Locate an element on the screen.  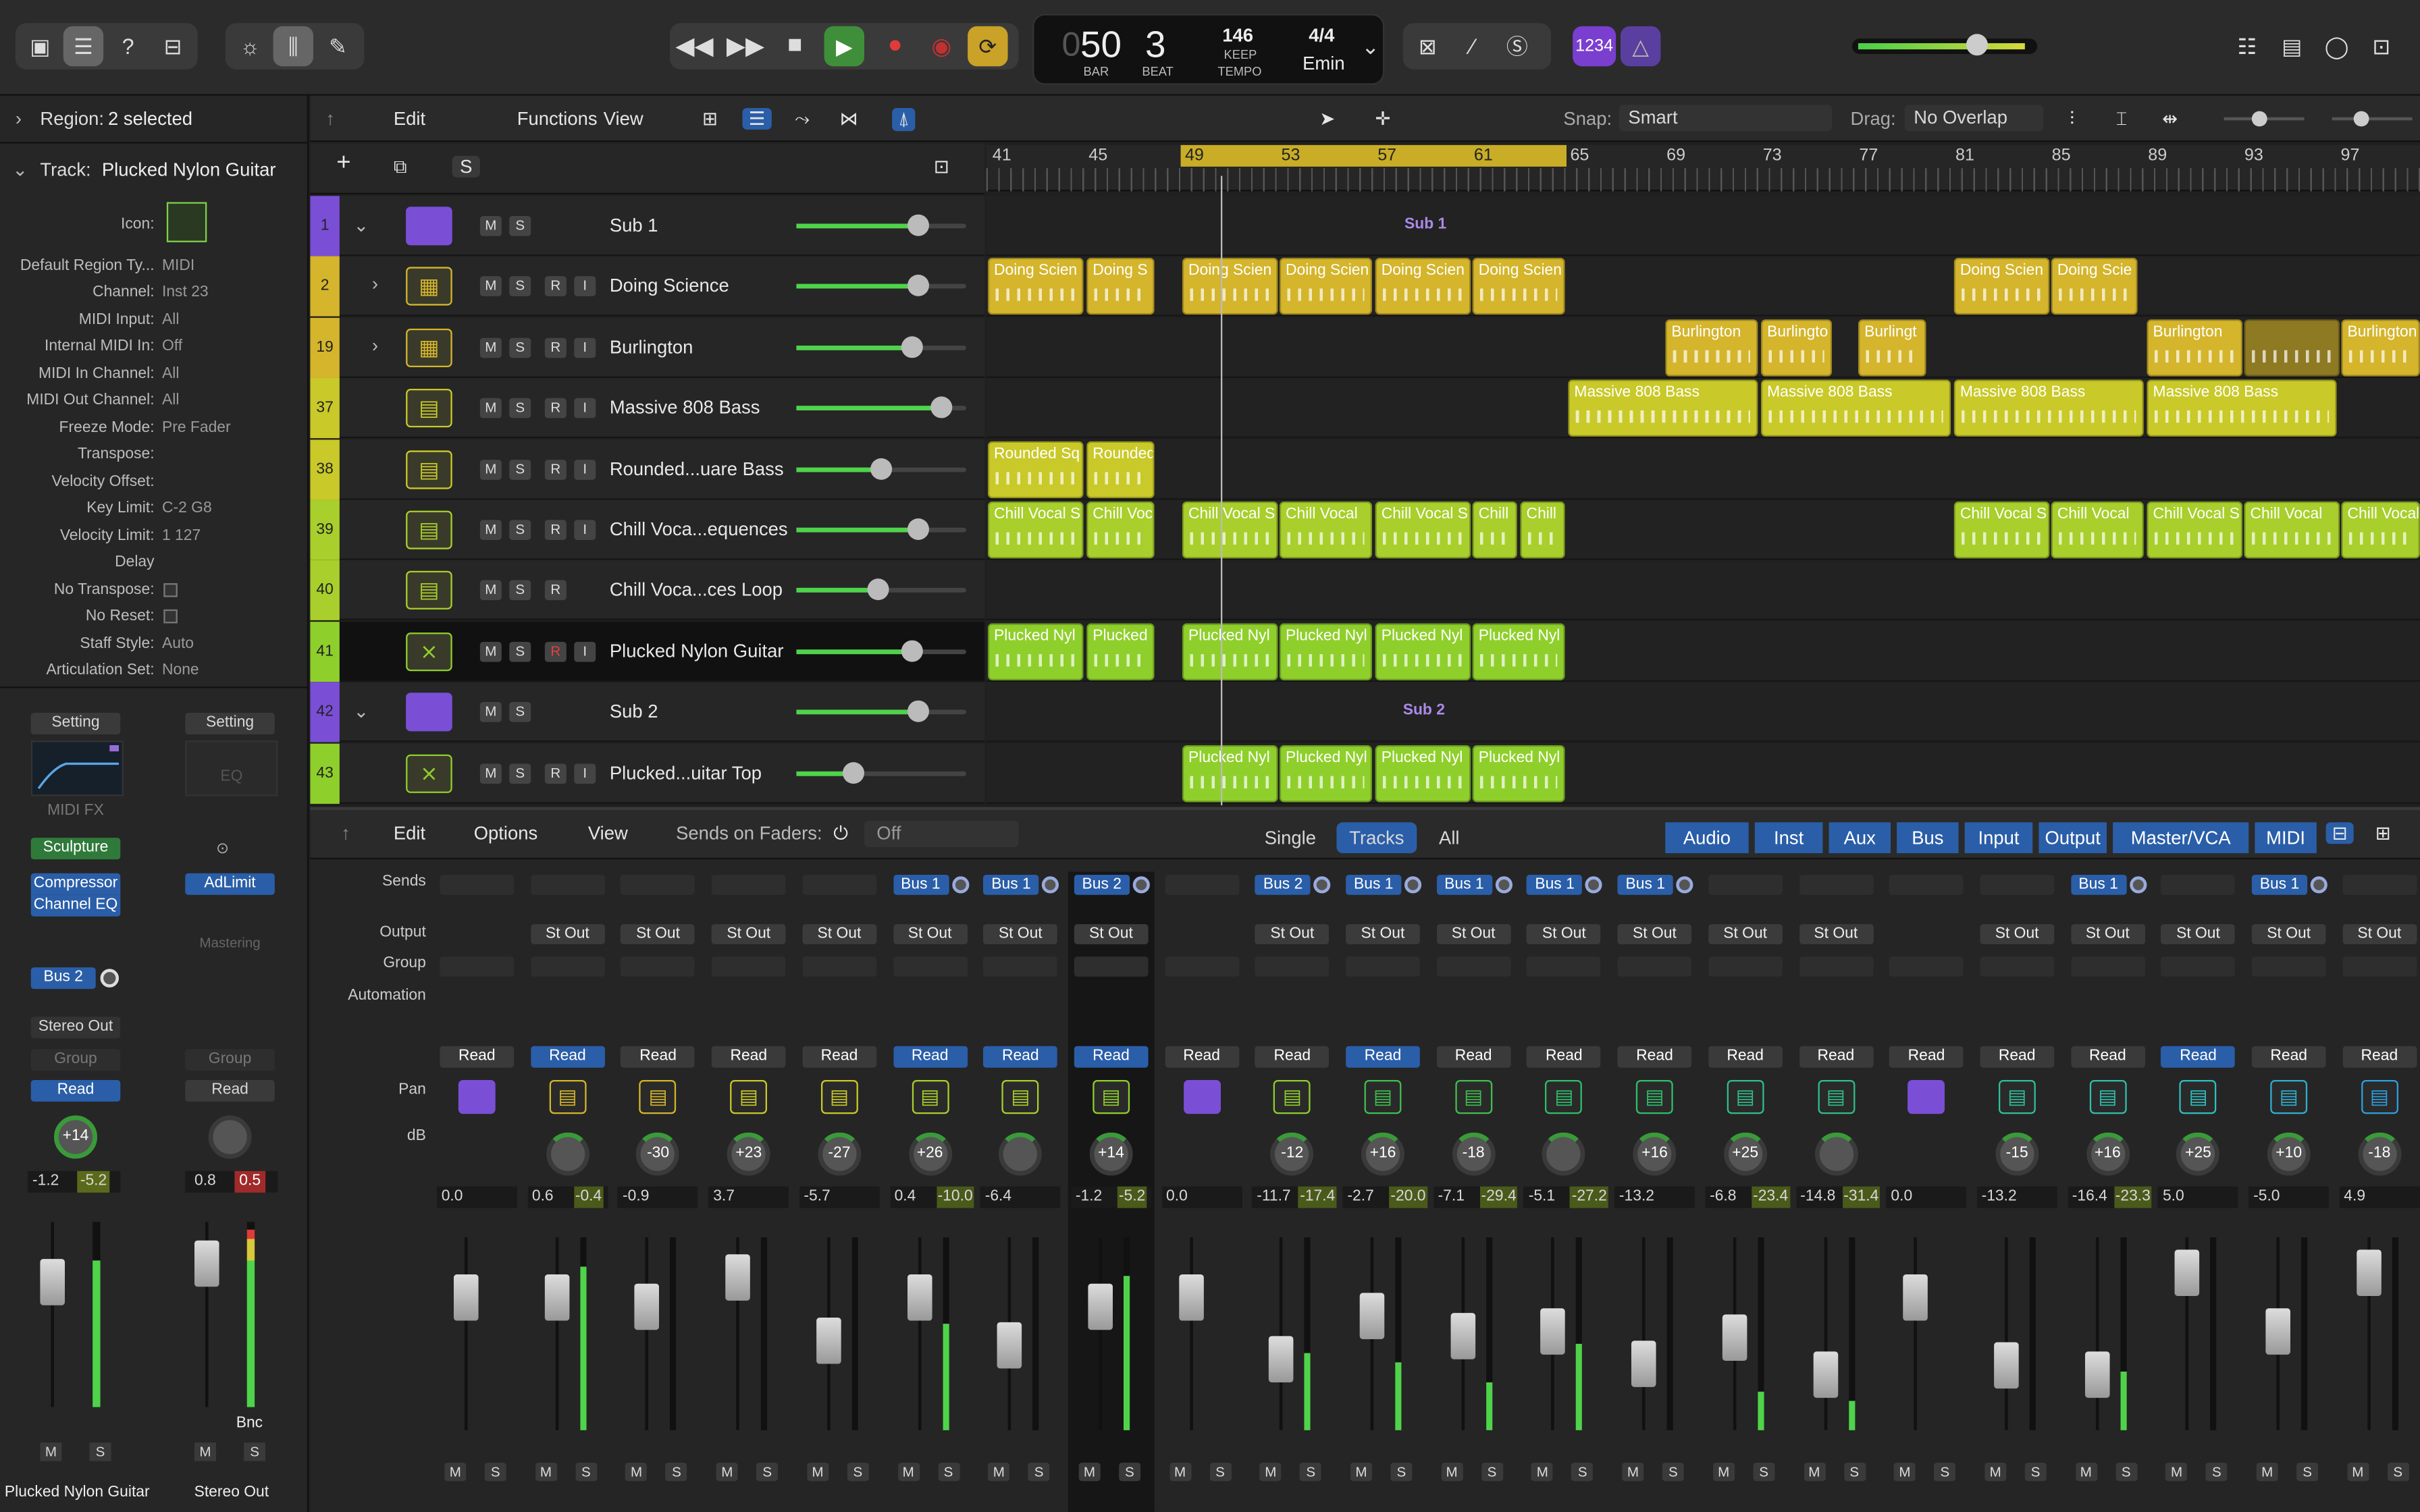
horizontal-zoom-slider is located at coordinates (2372, 119).